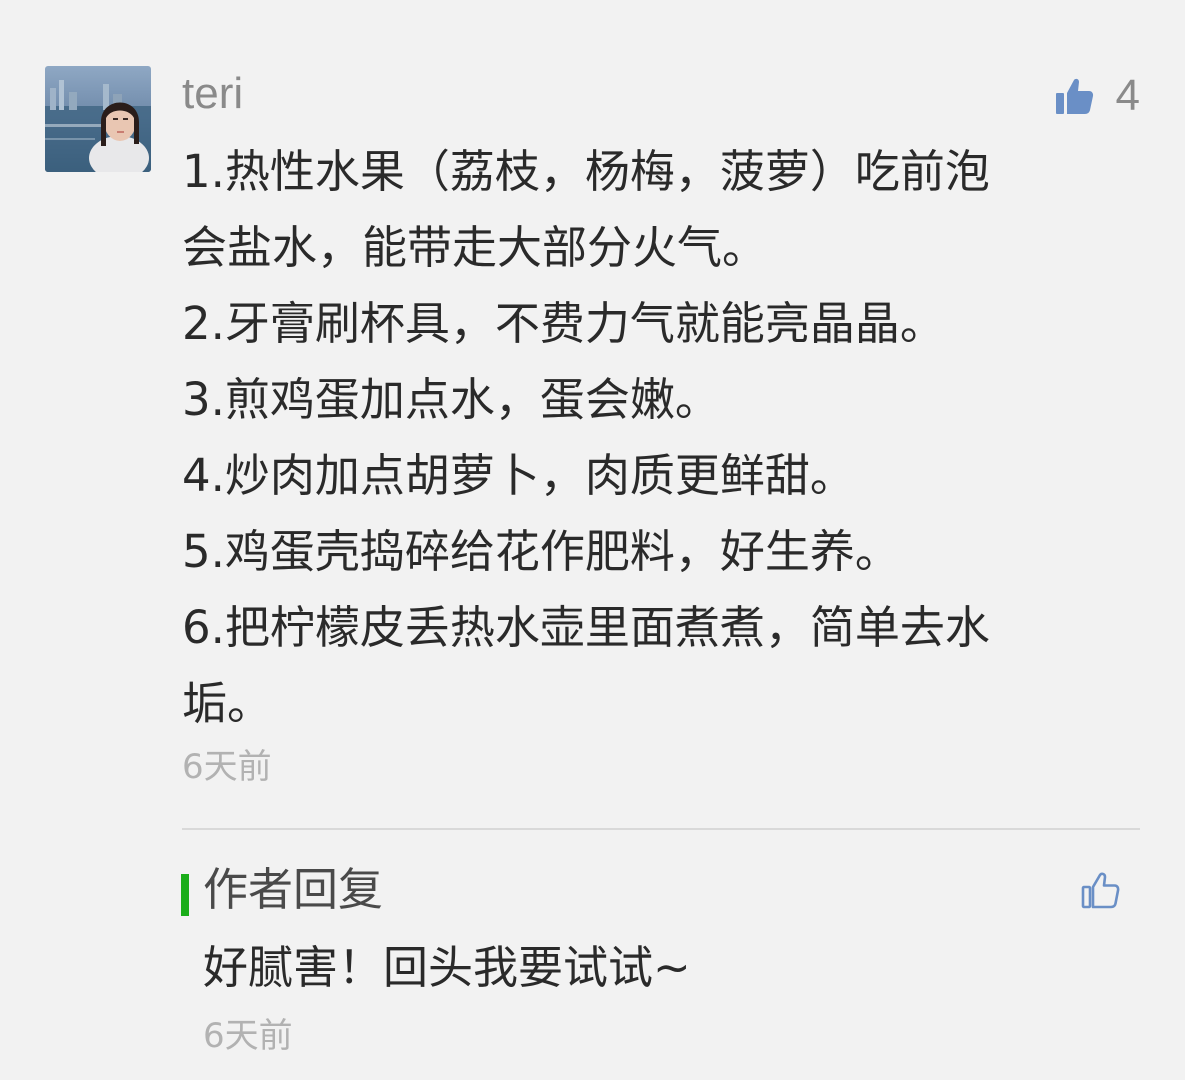 This screenshot has width=1185, height=1080. What do you see at coordinates (586, 627) in the screenshot?
I see `comment-line: 6.把柠檬皮丢热水壶里面煮煮，简单去水` at bounding box center [586, 627].